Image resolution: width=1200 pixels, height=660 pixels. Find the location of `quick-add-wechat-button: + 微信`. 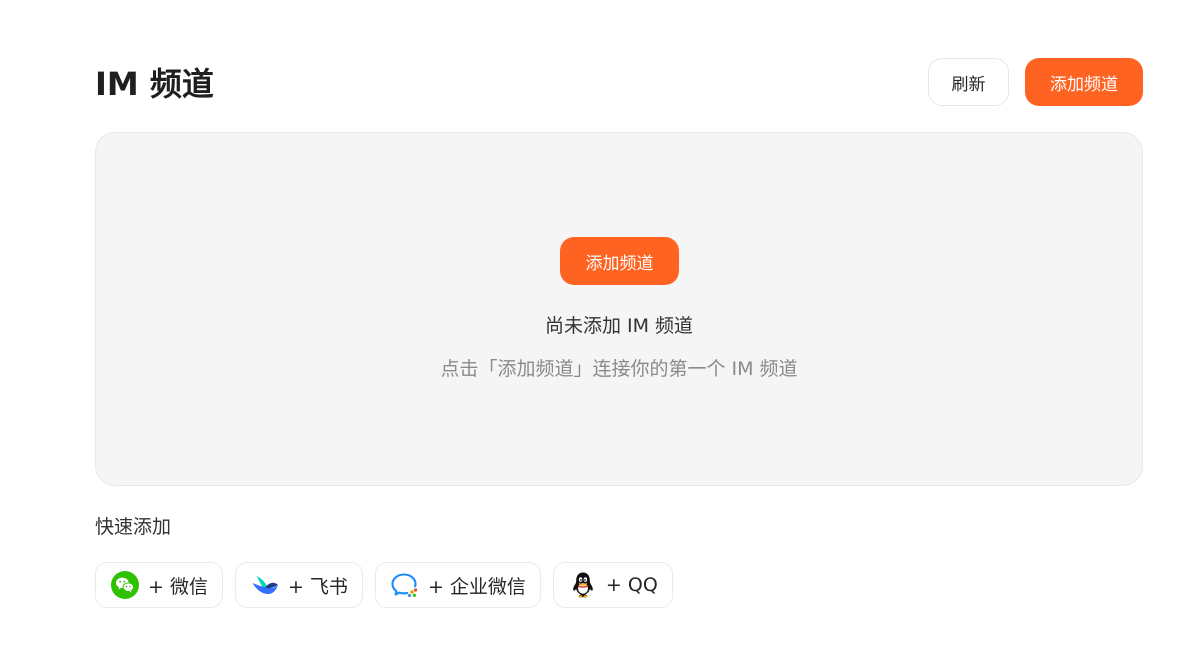

quick-add-wechat-button: + 微信 is located at coordinates (159, 585).